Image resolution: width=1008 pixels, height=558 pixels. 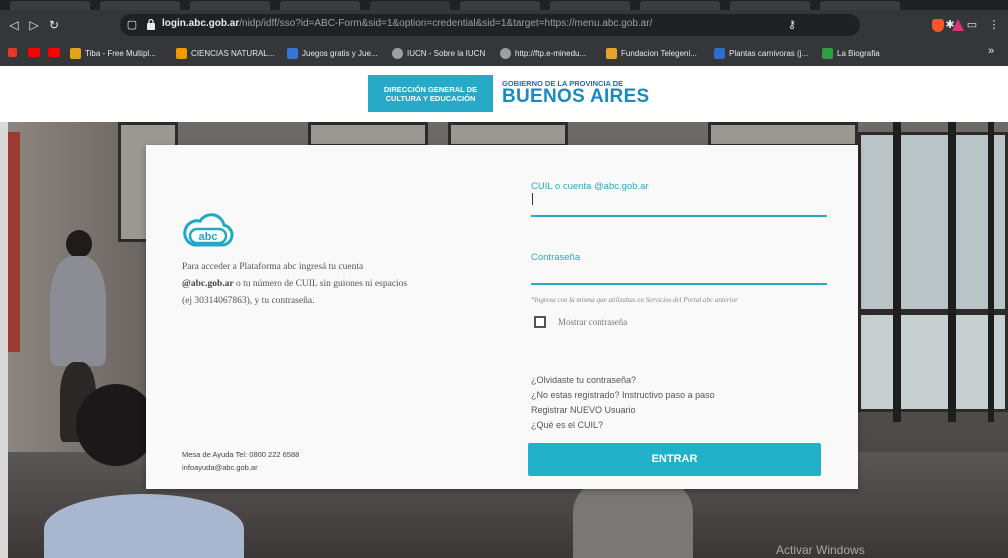 I want to click on tab-strip, so click(x=504, y=5).